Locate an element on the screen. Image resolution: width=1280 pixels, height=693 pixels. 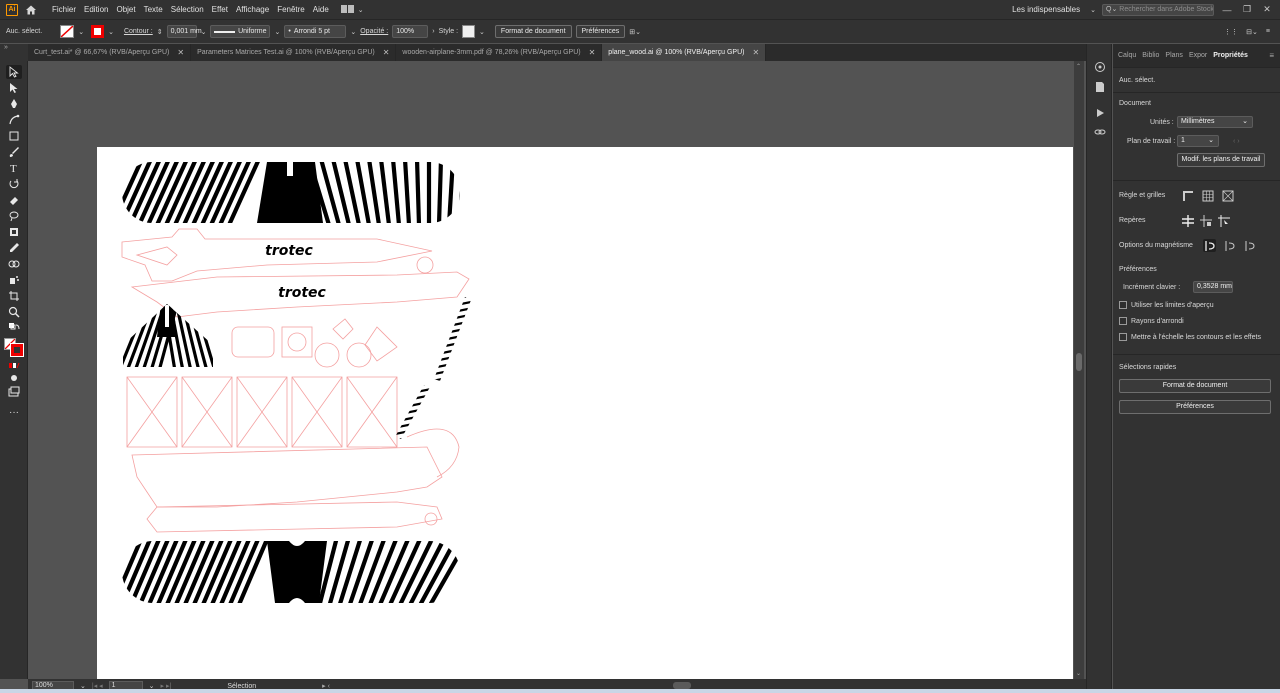
lock-guides-icon is located at coordinates (1205, 220).